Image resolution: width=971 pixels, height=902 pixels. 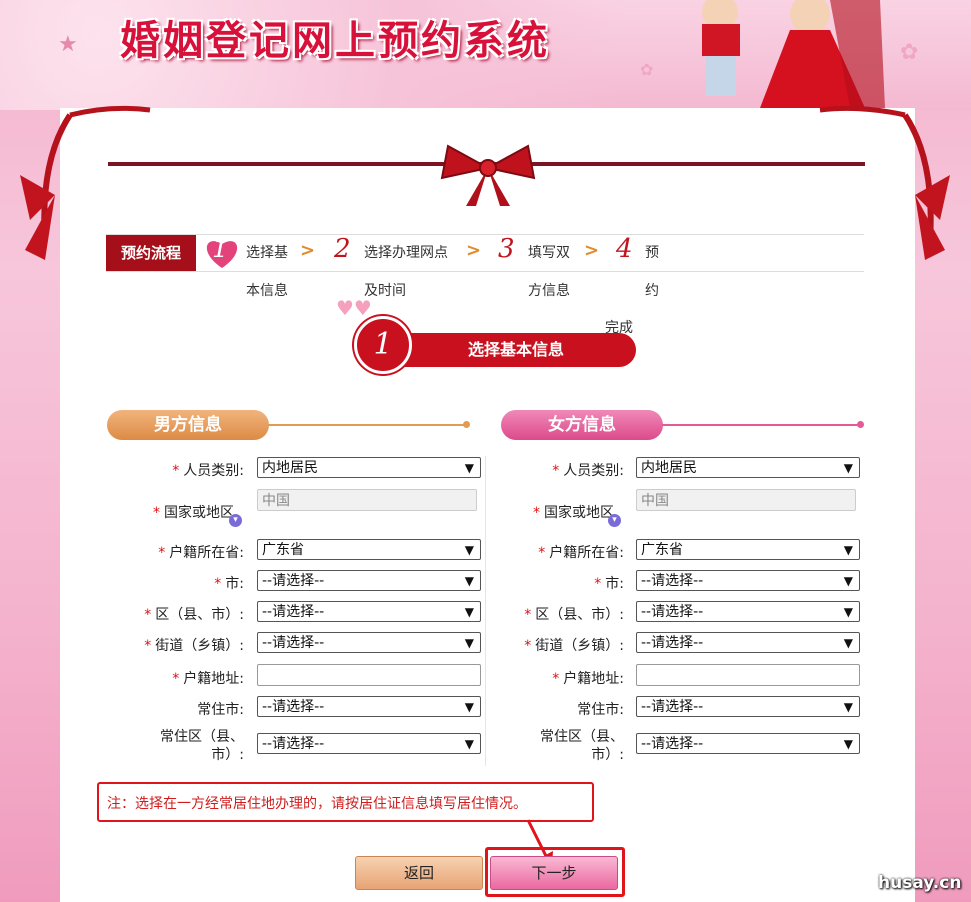 I want to click on step-3-label-line2: 方信息, so click(x=549, y=291).